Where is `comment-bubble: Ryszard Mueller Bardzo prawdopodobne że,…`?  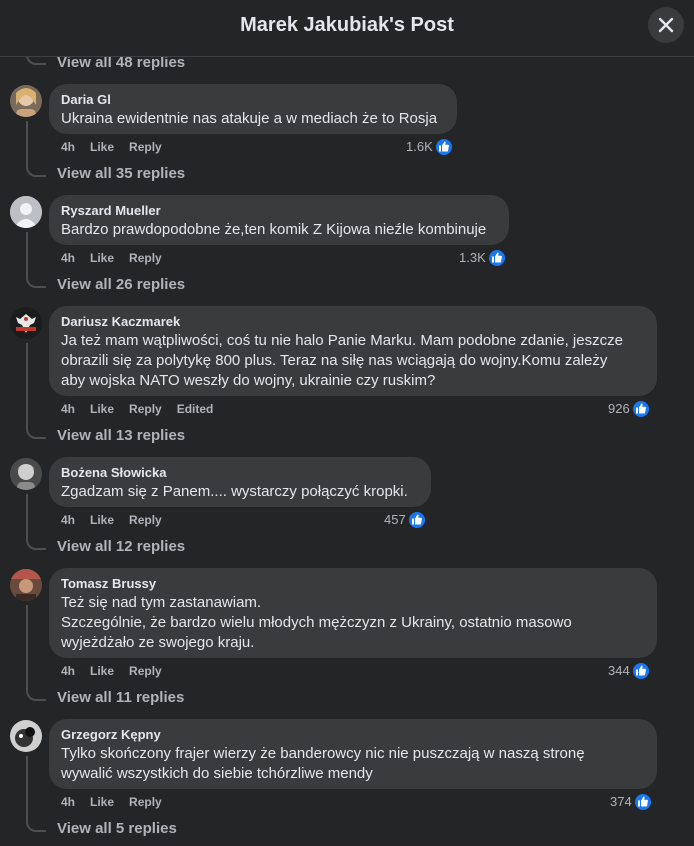 comment-bubble: Ryszard Mueller Bardzo prawdopodobne że,… is located at coordinates (279, 220).